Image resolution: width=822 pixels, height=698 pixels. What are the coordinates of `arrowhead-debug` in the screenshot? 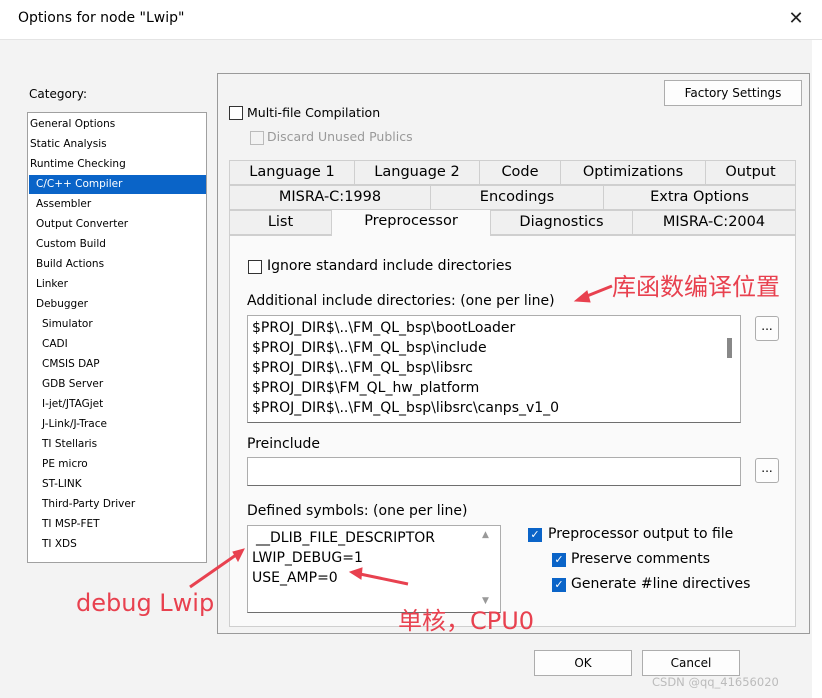 It's located at (238, 555).